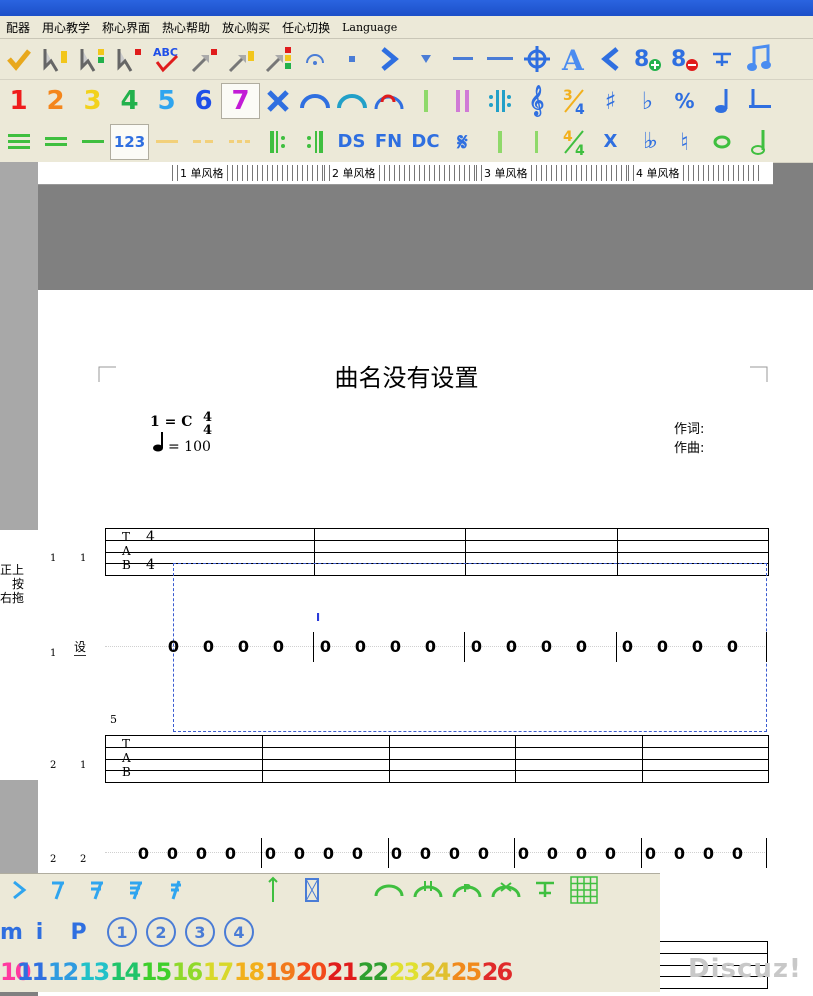 Image resolution: width=813 pixels, height=996 pixels. Describe the element at coordinates (249, 173) in the screenshot. I see `ruler-segment: 1 单风格` at that location.